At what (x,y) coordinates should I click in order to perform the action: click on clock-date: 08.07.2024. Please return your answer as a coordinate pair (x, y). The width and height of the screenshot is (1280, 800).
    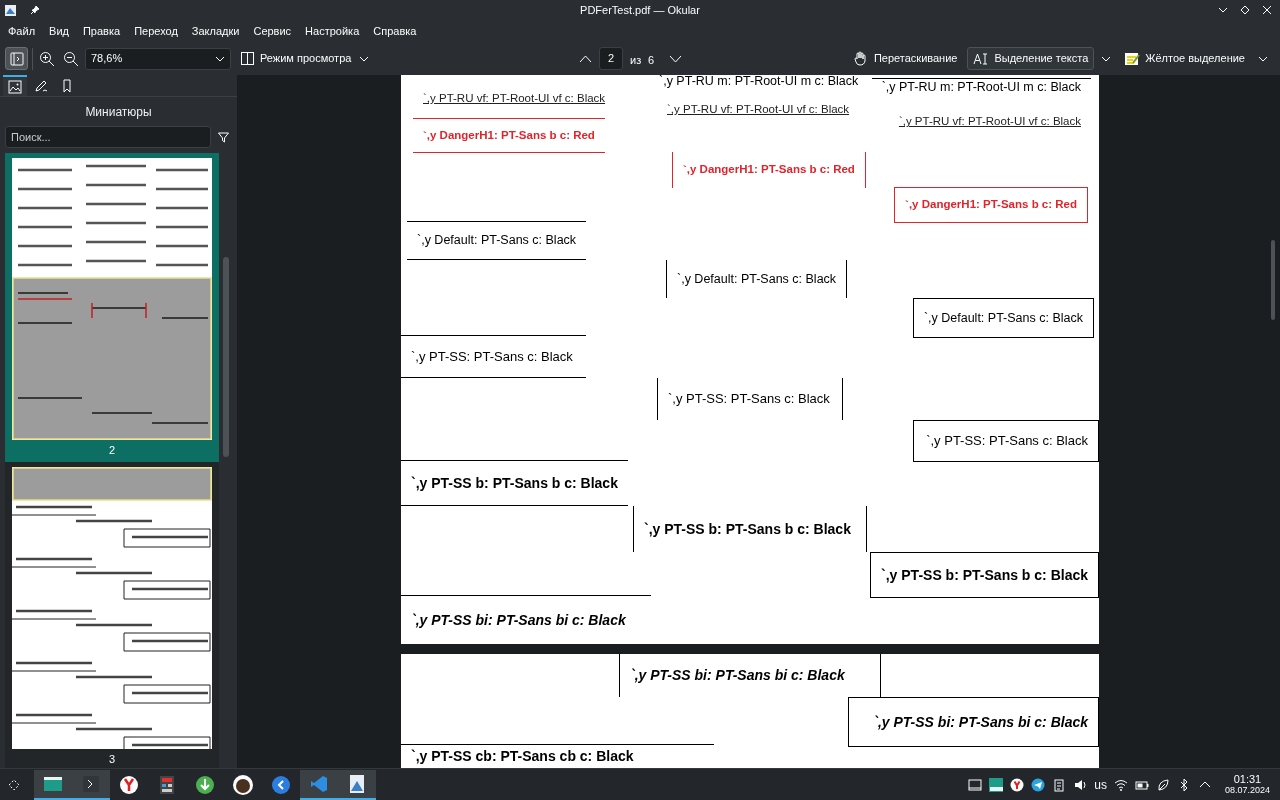
    Looking at the image, I should click on (1247, 790).